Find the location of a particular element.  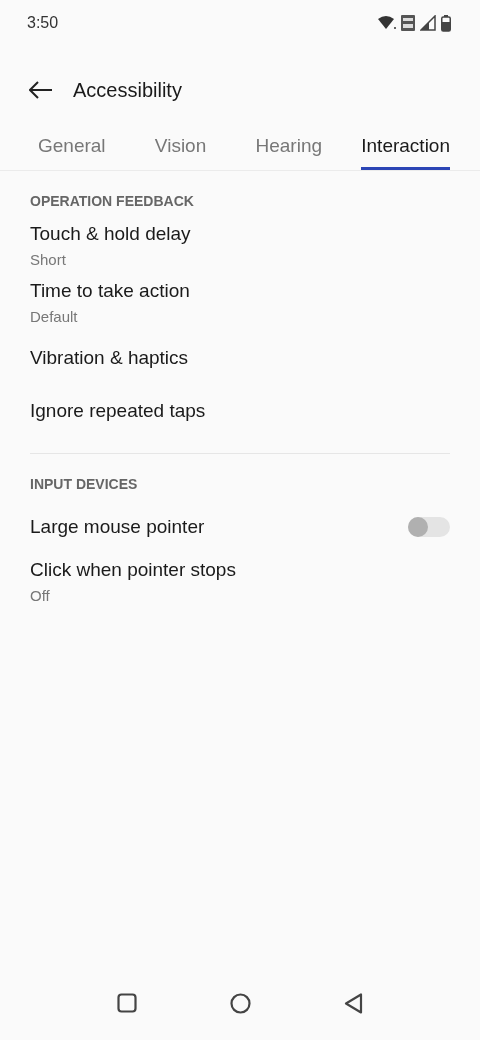

back-nav-icon is located at coordinates (354, 1003).